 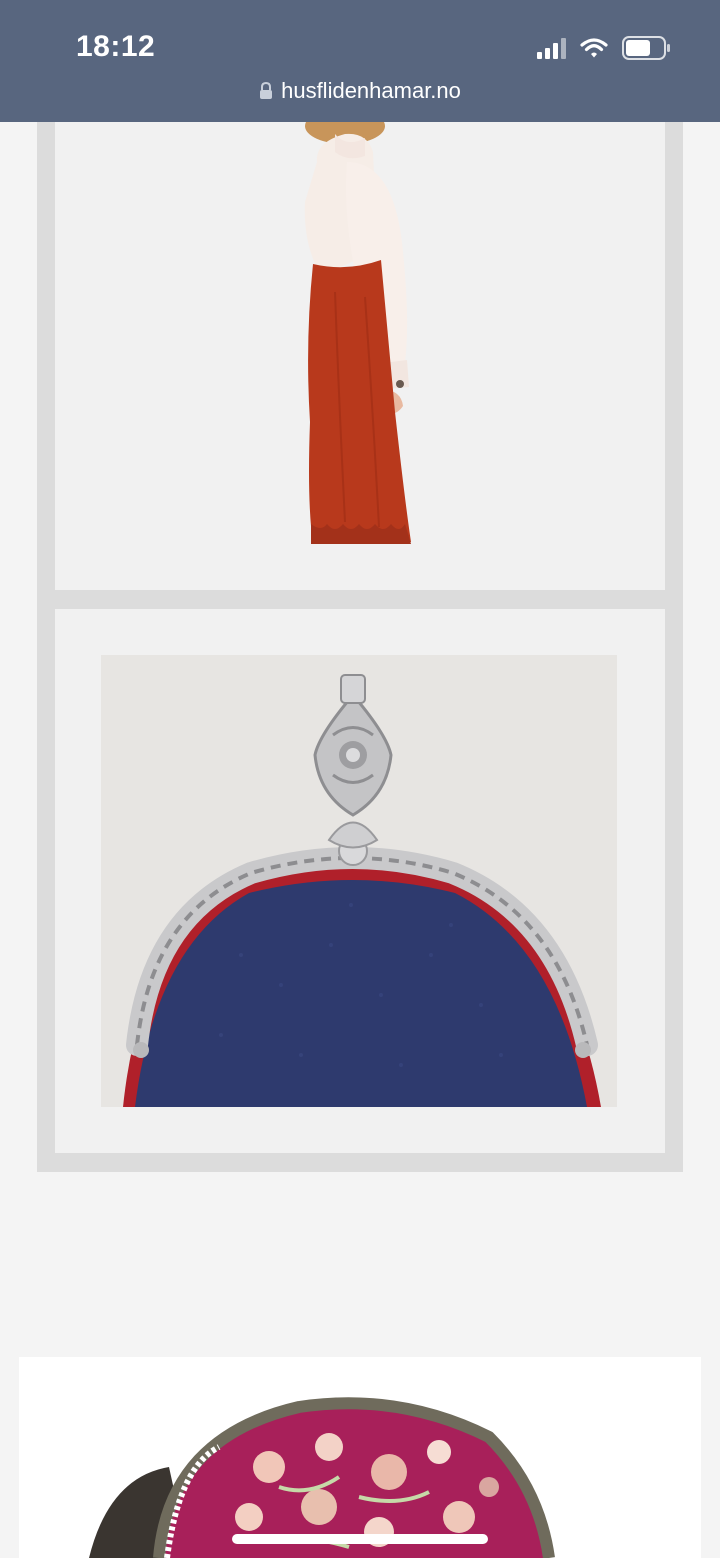 What do you see at coordinates (594, 48) in the screenshot?
I see `wifi-icon` at bounding box center [594, 48].